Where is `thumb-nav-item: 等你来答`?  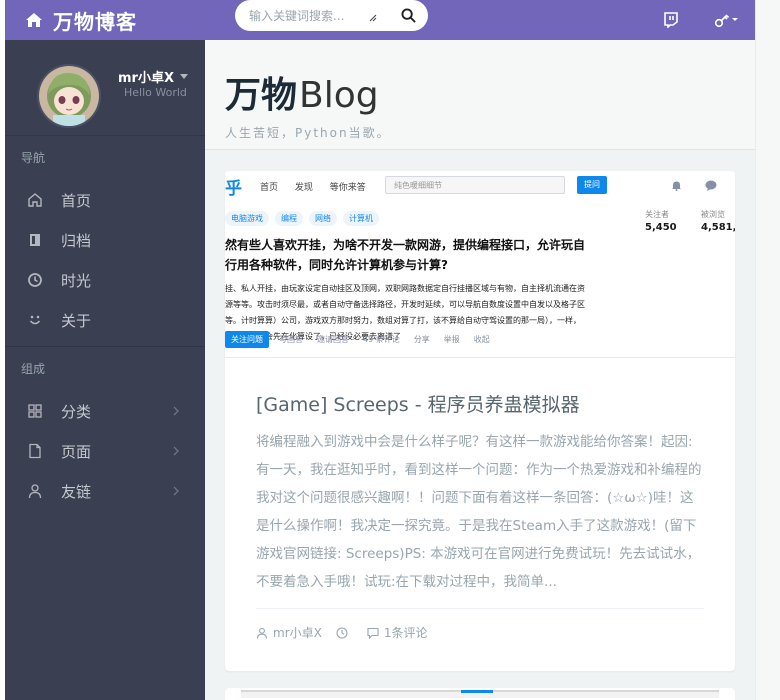 thumb-nav-item: 等你来答 is located at coordinates (347, 187).